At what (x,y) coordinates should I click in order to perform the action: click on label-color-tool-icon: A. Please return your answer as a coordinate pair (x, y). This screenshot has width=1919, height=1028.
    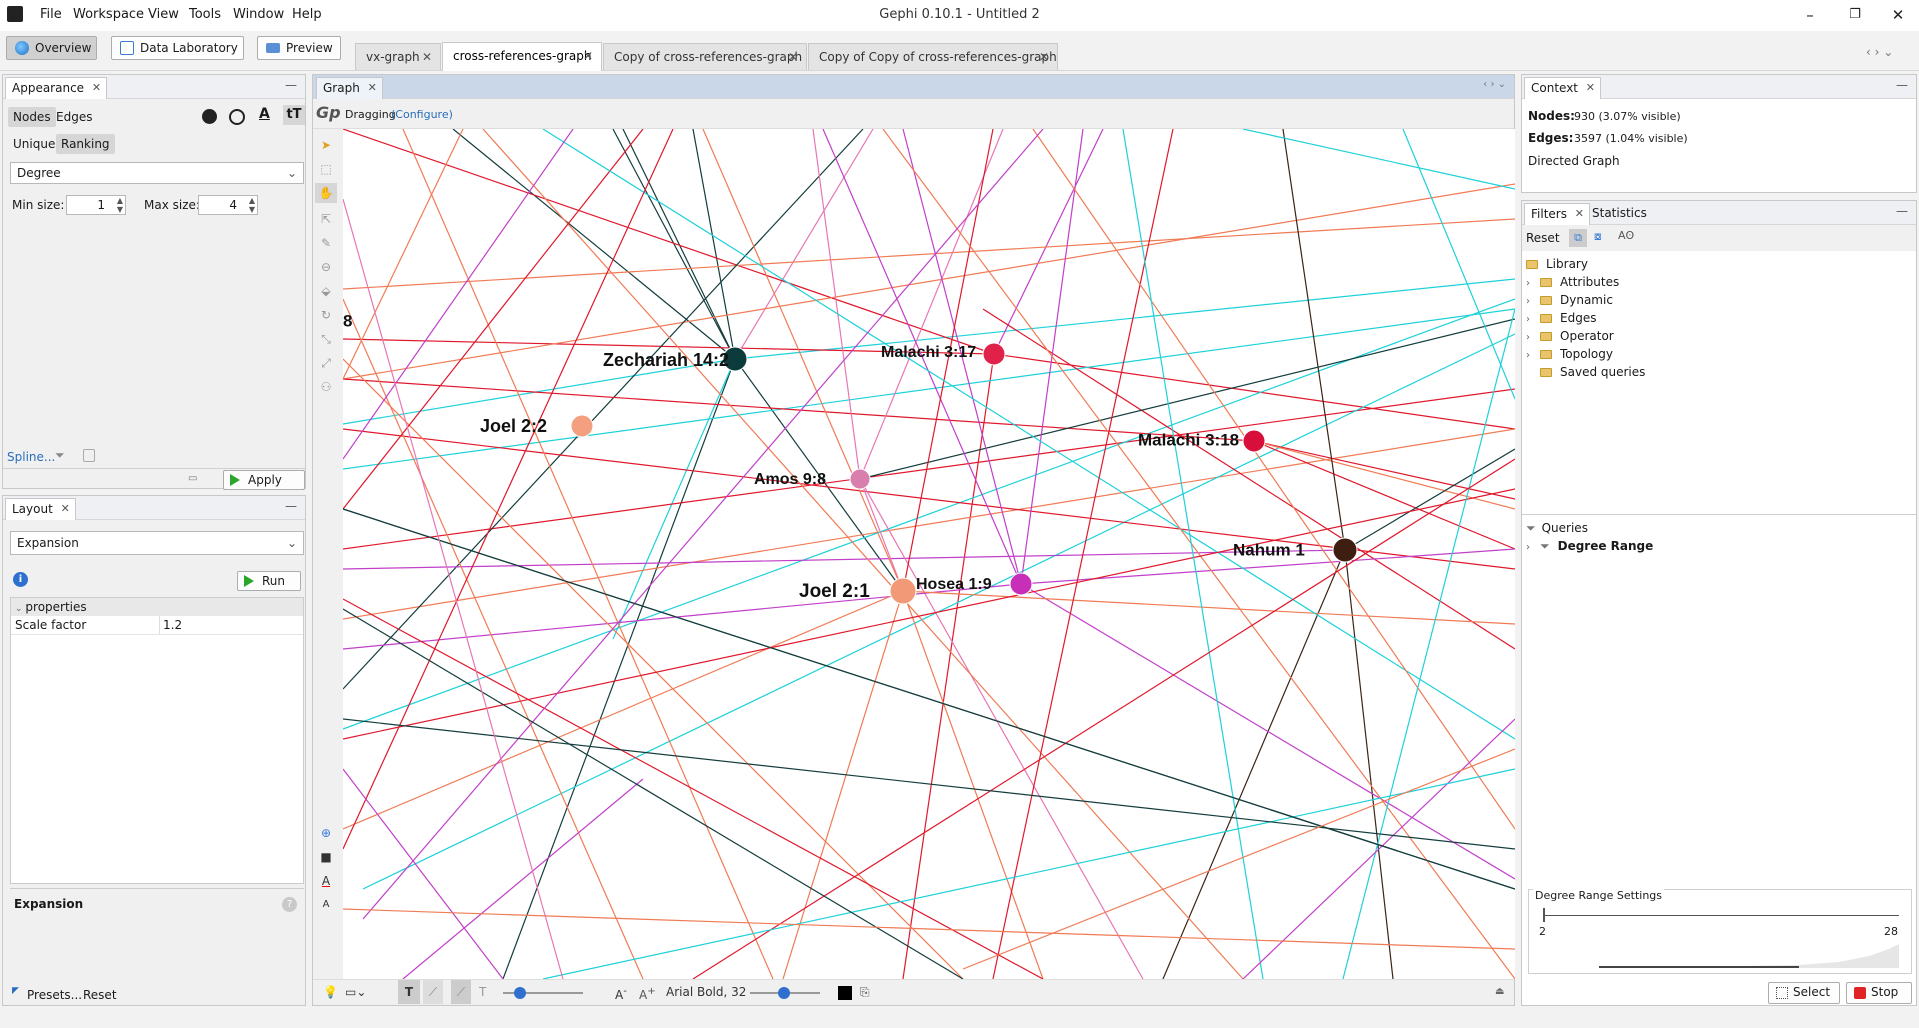
    Looking at the image, I should click on (326, 881).